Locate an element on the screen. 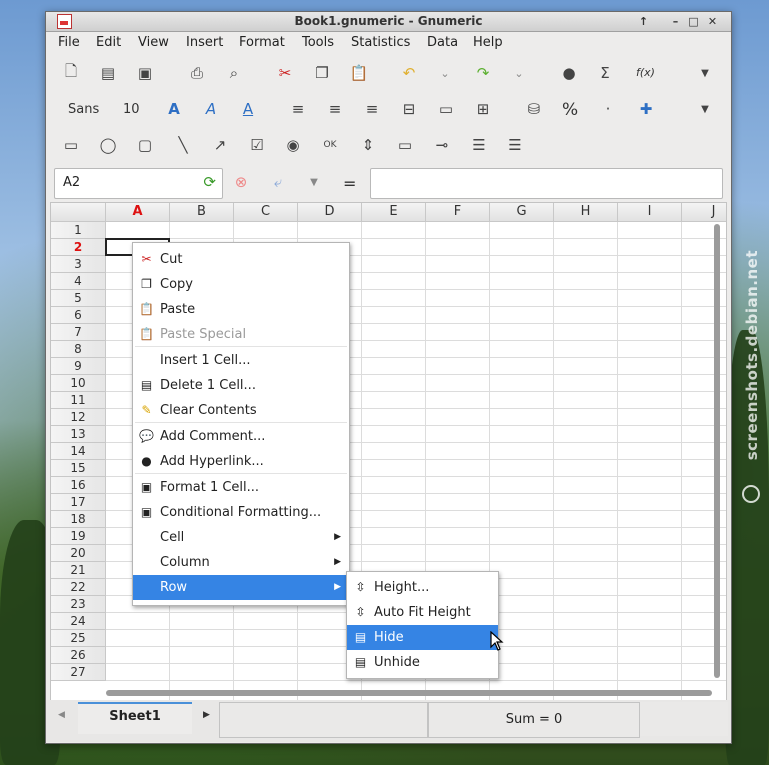  slider-tool-icon: ⊸ is located at coordinates (442, 145).